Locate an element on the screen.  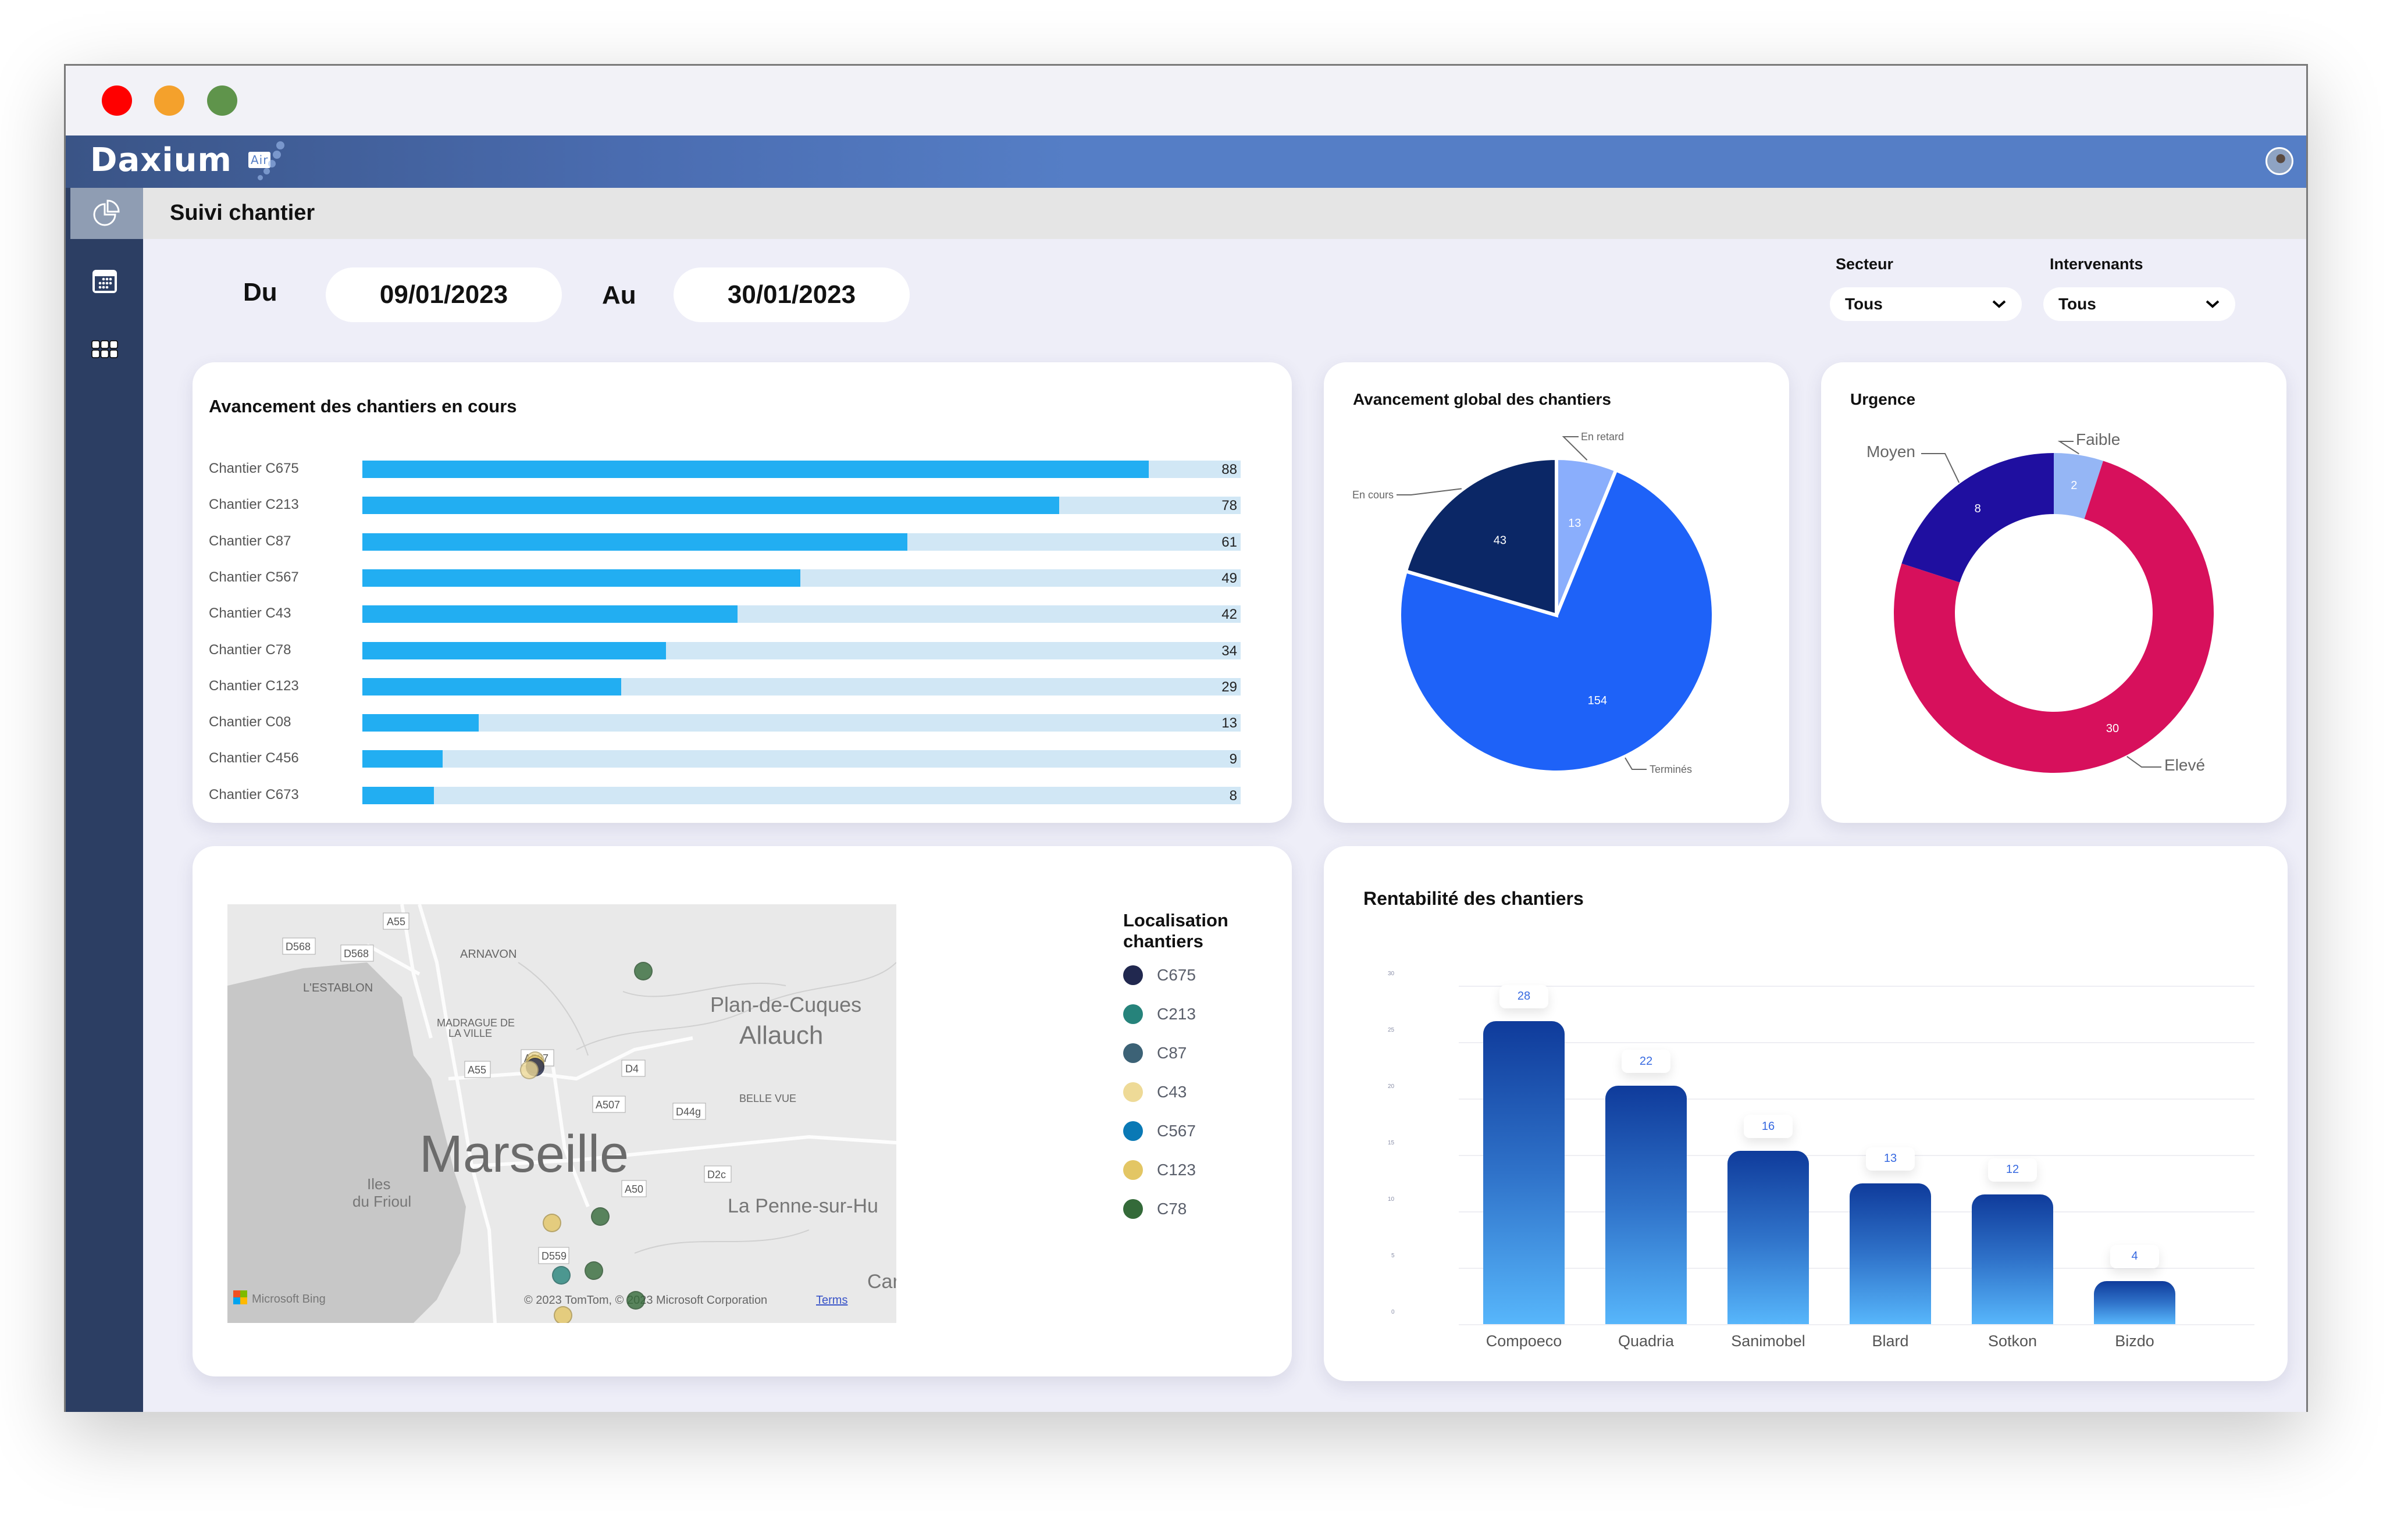
legend-item: C87 is located at coordinates (1155, 1053).